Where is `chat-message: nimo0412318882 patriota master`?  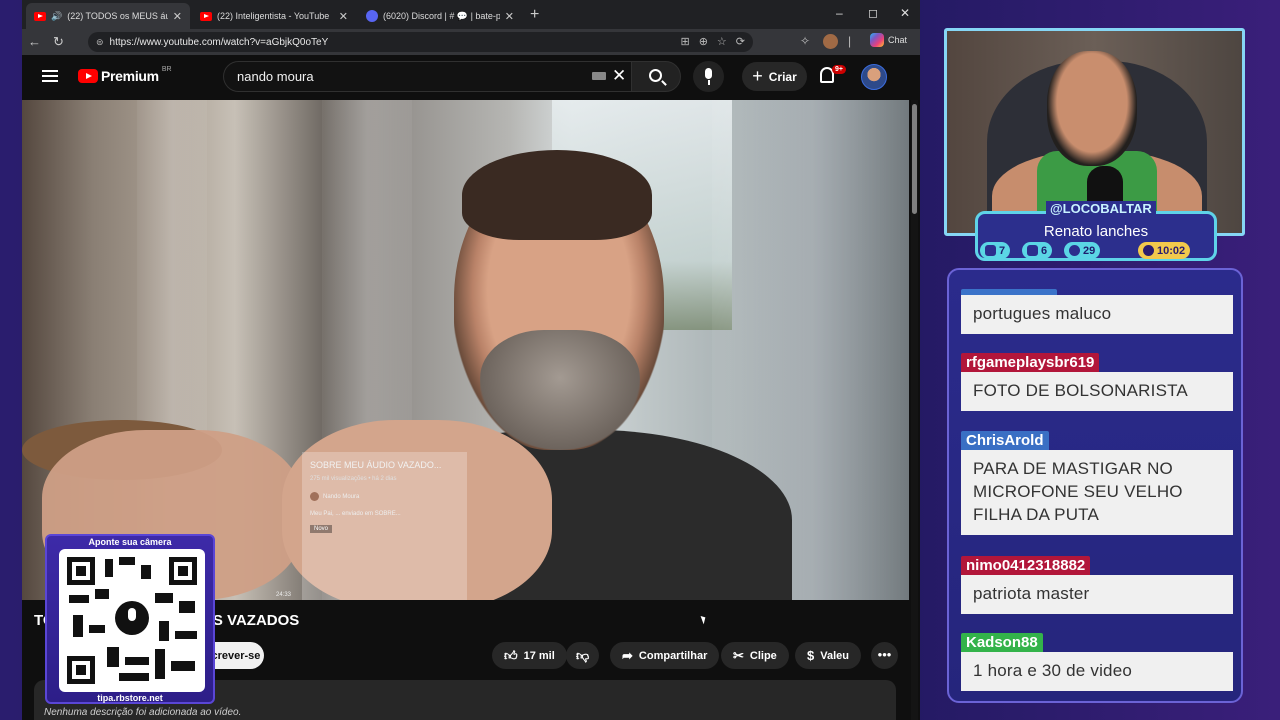 chat-message: nimo0412318882 patriota master is located at coordinates (1097, 585).